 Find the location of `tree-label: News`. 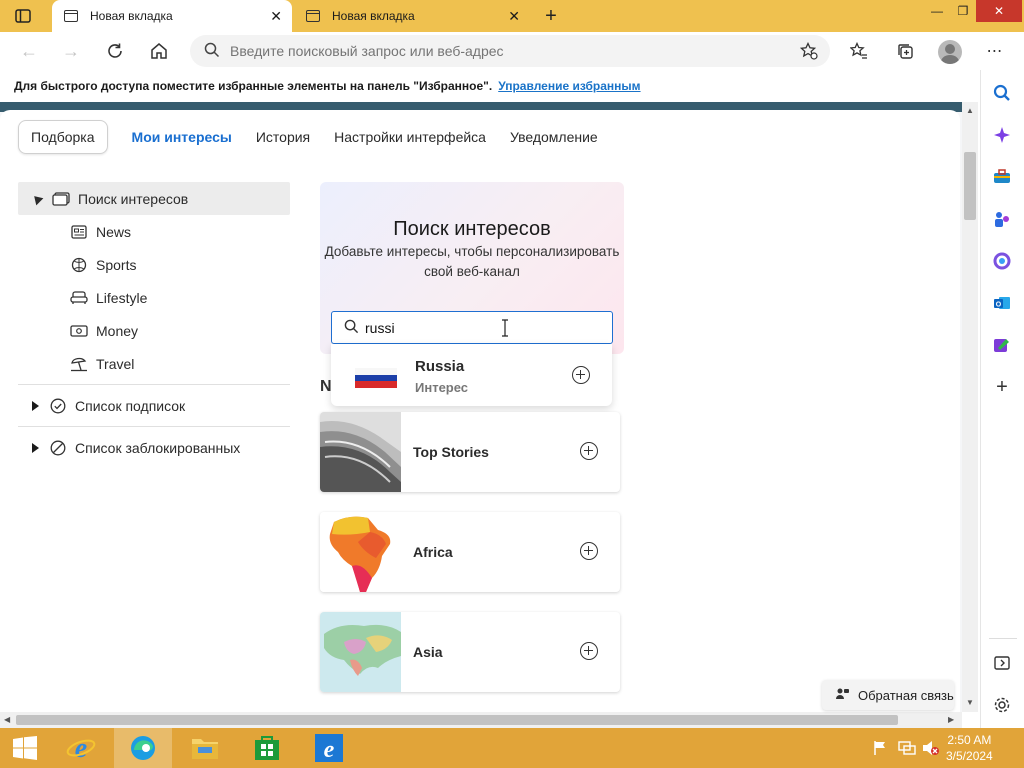

tree-label: News is located at coordinates (114, 231).